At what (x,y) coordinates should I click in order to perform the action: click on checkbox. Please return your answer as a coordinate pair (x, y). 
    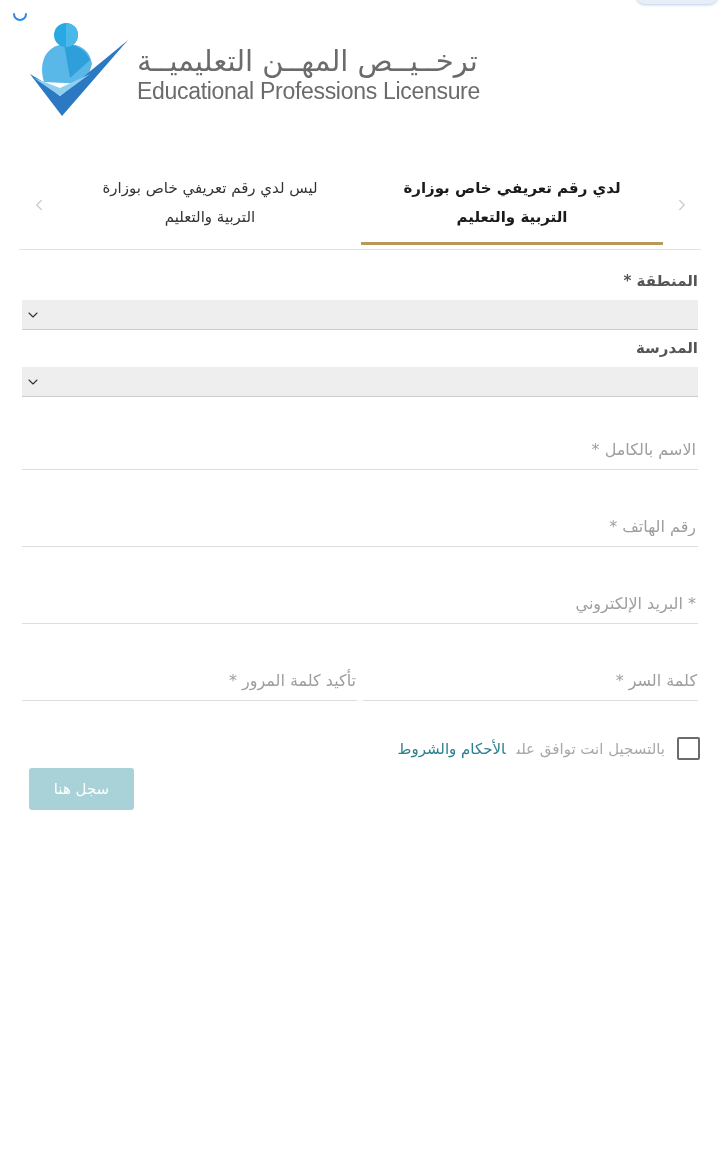
    Looking at the image, I should click on (688, 748).